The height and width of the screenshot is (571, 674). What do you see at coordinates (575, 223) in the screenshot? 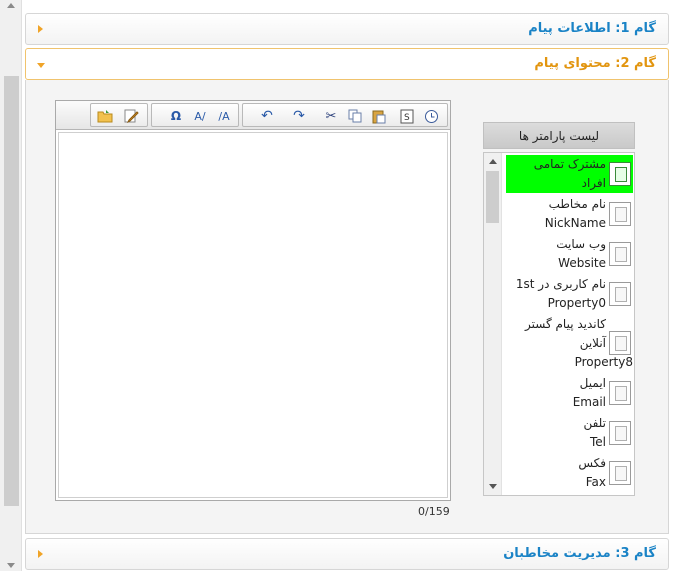
I see `param-label-en: NickName` at bounding box center [575, 223].